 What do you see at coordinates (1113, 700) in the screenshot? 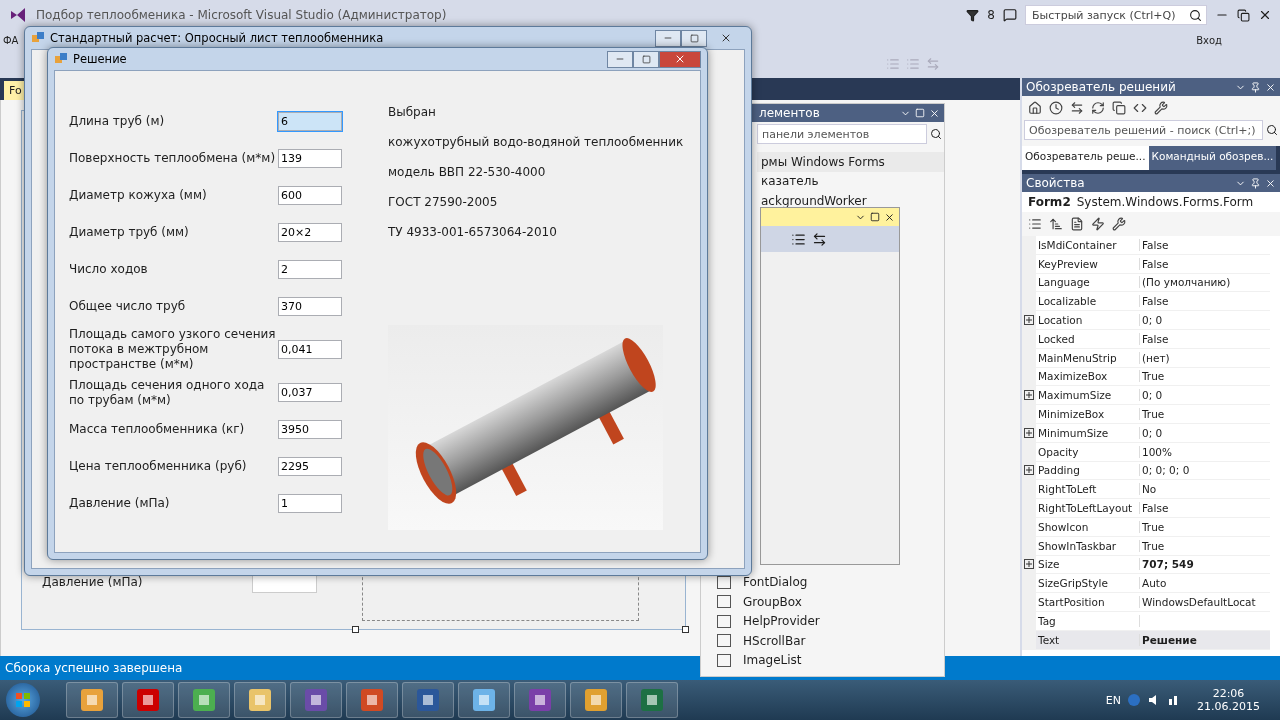
I see `language-indicator: EN` at bounding box center [1113, 700].